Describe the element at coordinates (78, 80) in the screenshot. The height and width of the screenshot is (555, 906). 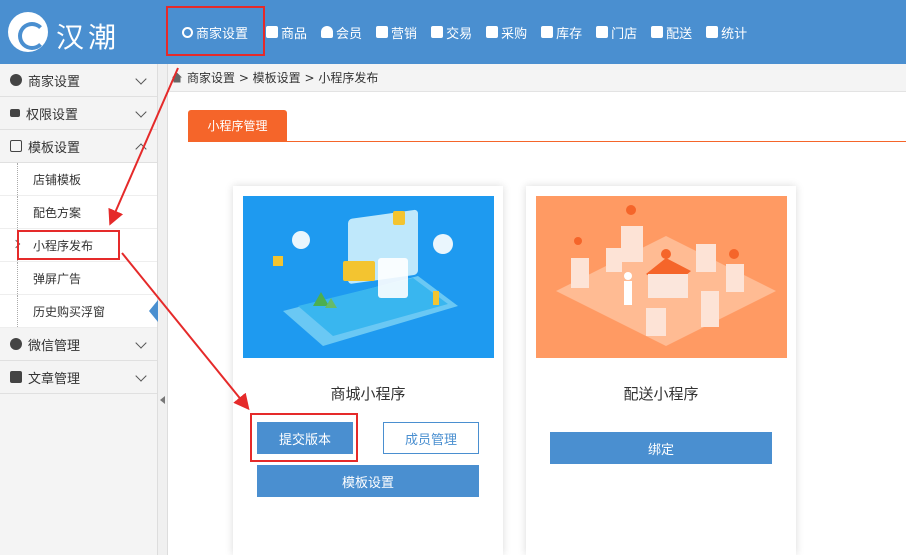
I see `sidebar-group-merchant-settings: 商家设置` at that location.